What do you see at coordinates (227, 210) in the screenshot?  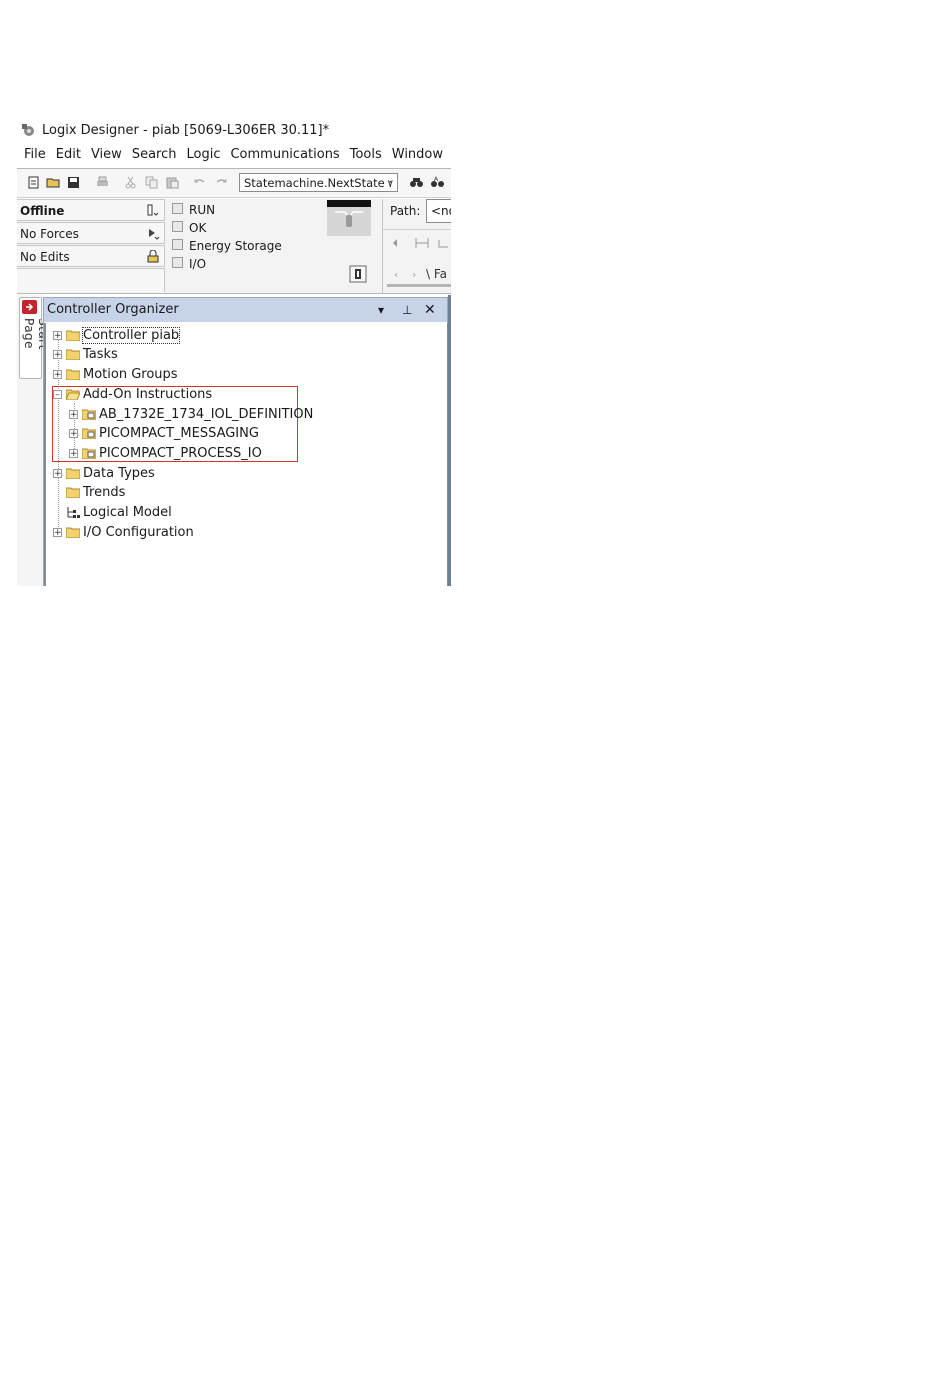 I see `indicator-run: RUN` at bounding box center [227, 210].